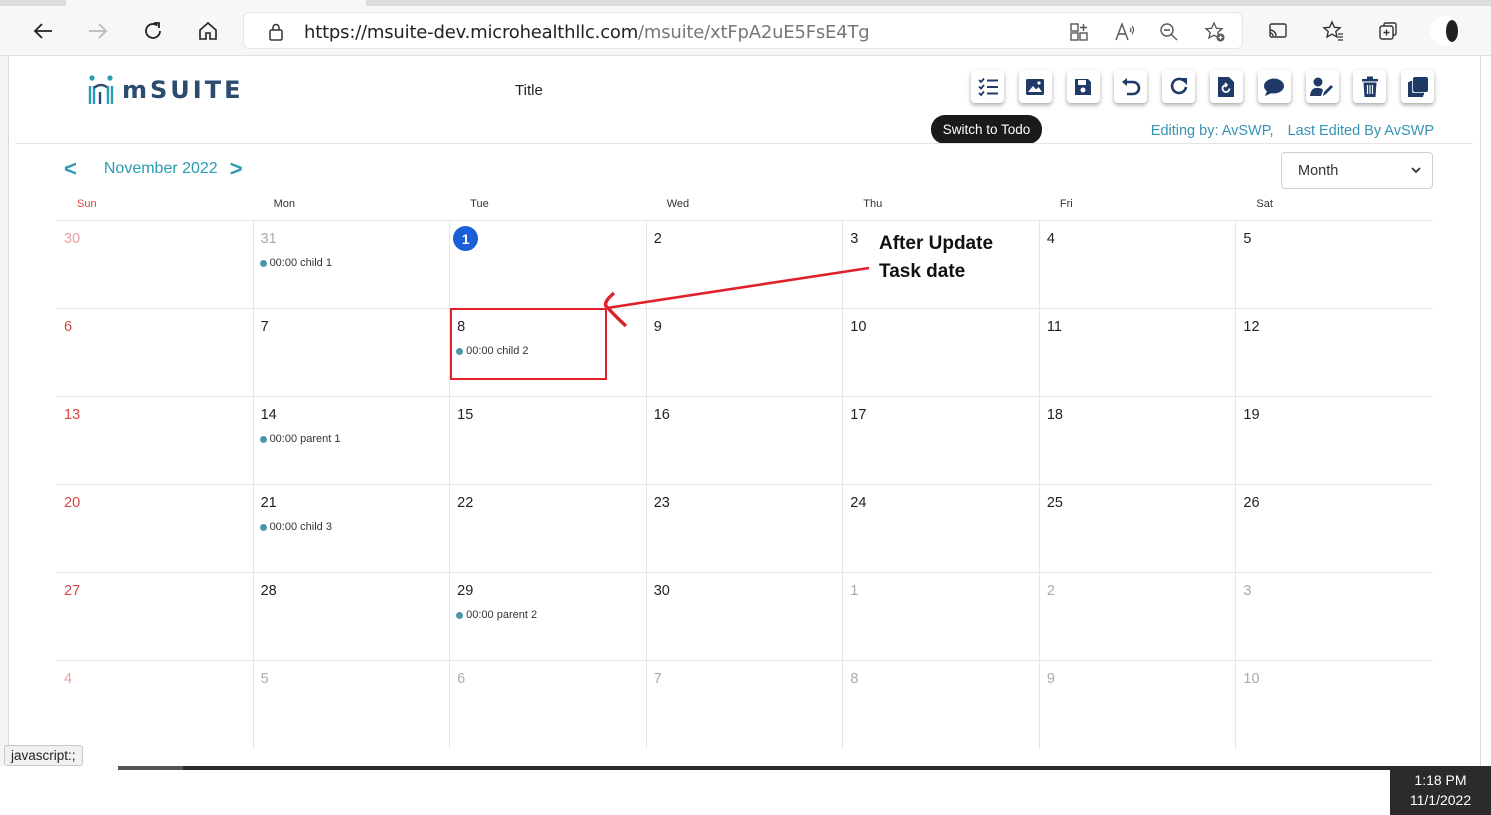 The image size is (1491, 815). I want to click on day-cell: 28, so click(352, 617).